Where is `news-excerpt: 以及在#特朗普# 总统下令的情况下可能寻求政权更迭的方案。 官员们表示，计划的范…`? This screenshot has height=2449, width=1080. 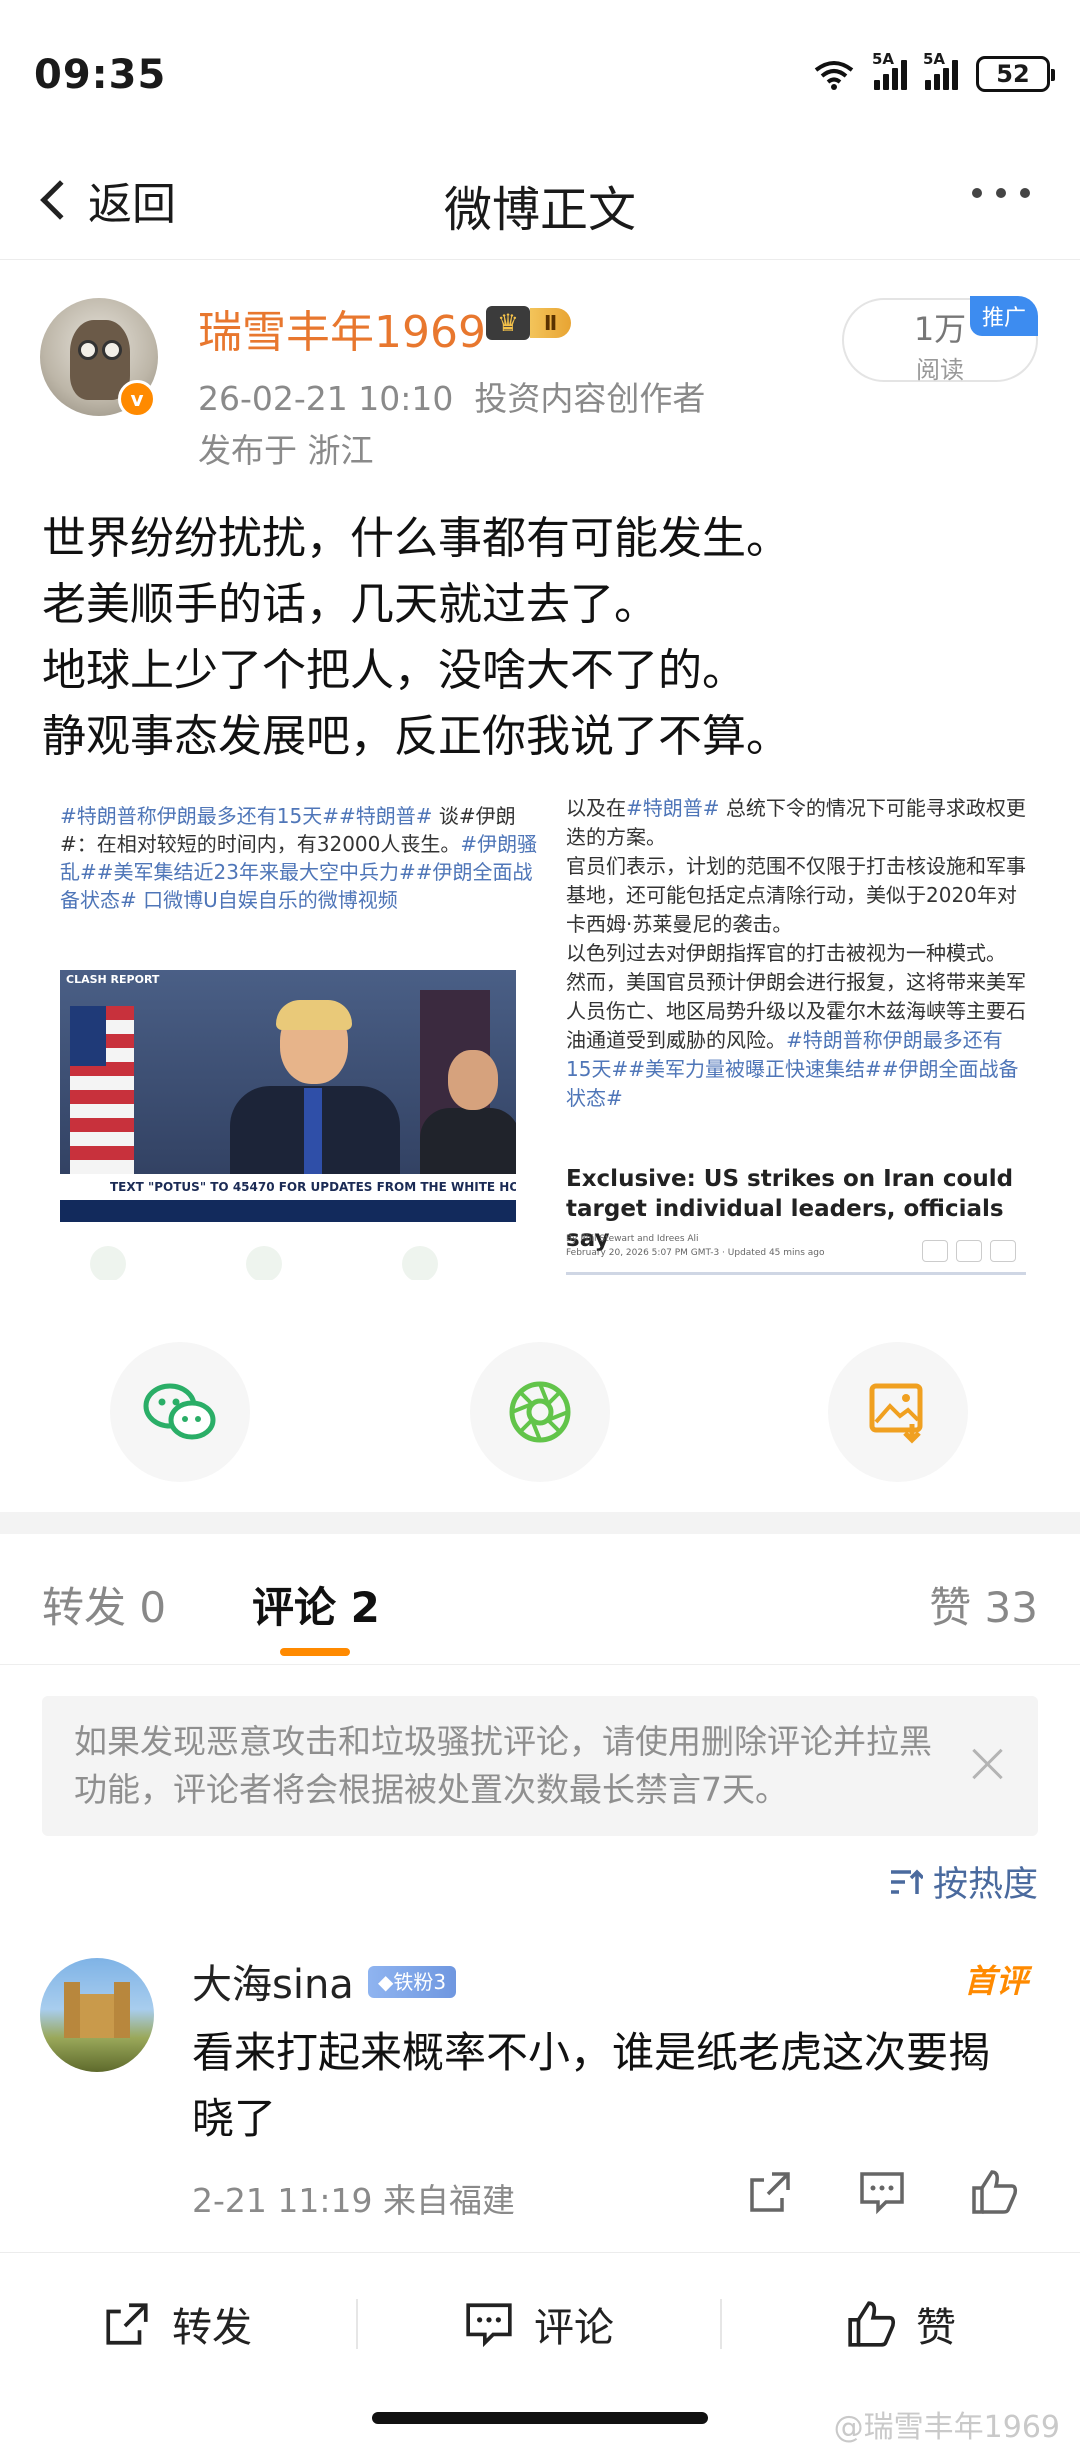
news-excerpt: 以及在#特朗普# 总统下令的情况下可能寻求政权更迭的方案。 官员们表示，计划的范… is located at coordinates (796, 953).